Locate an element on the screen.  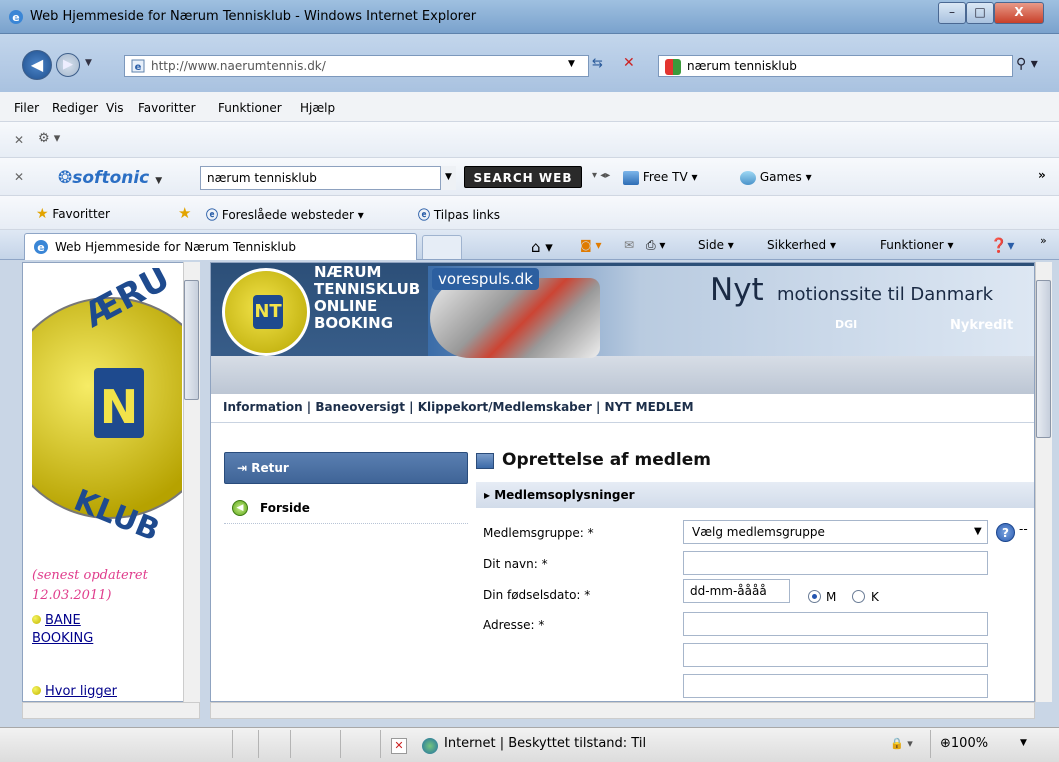
menu-view: Vis is located at coordinates (115, 108).